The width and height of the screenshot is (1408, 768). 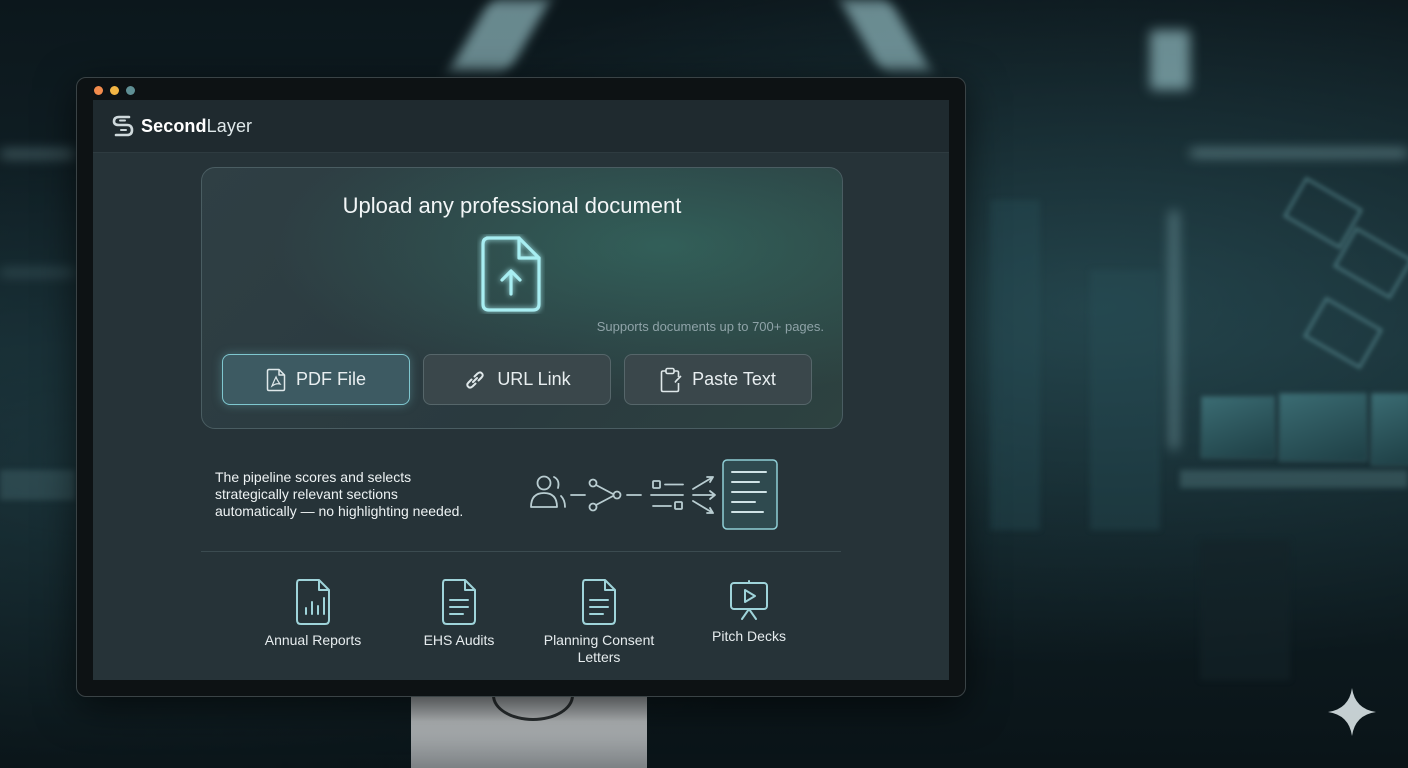 What do you see at coordinates (521, 551) in the screenshot?
I see `section-divider` at bounding box center [521, 551].